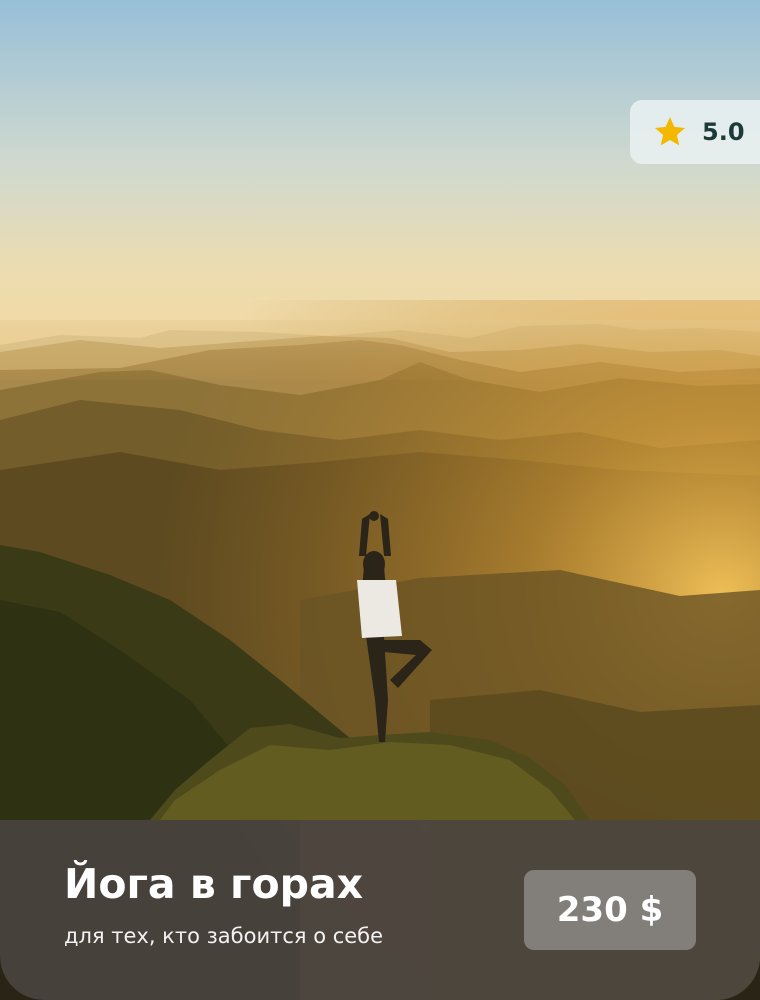 The width and height of the screenshot is (760, 1000). I want to click on tour-title: Йога в горах, so click(214, 884).